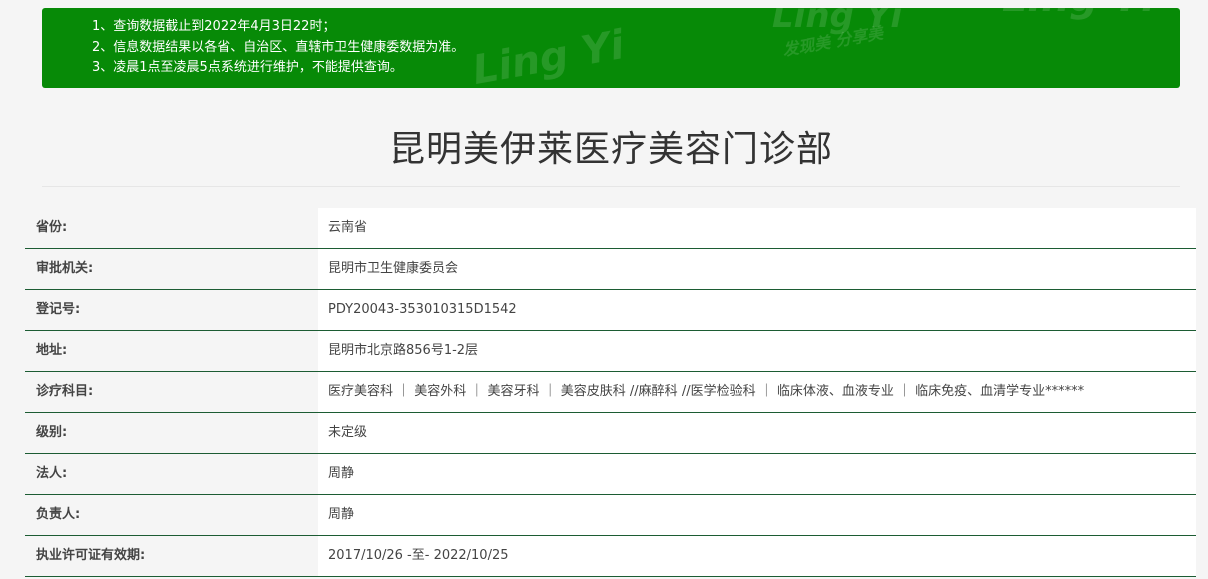  What do you see at coordinates (171, 228) in the screenshot?
I see `row-label: 省份:` at bounding box center [171, 228].